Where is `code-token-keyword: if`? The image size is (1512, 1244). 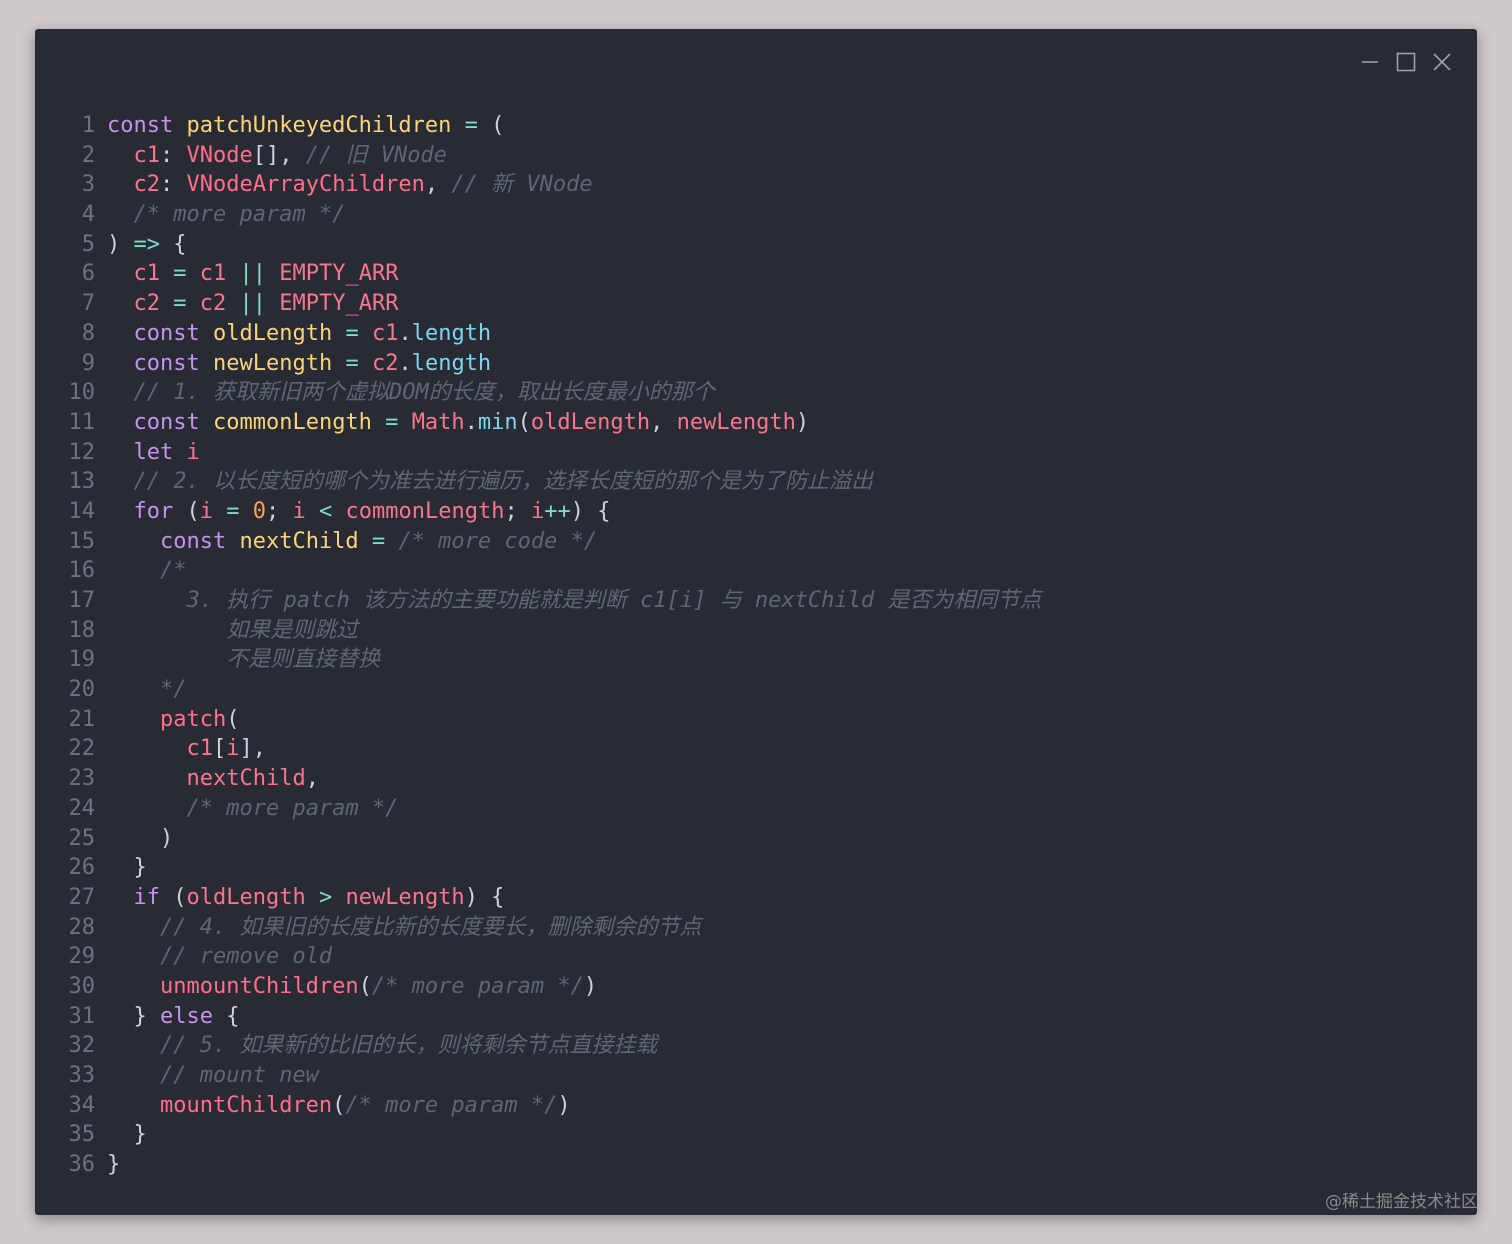
code-token-keyword: if is located at coordinates (147, 897).